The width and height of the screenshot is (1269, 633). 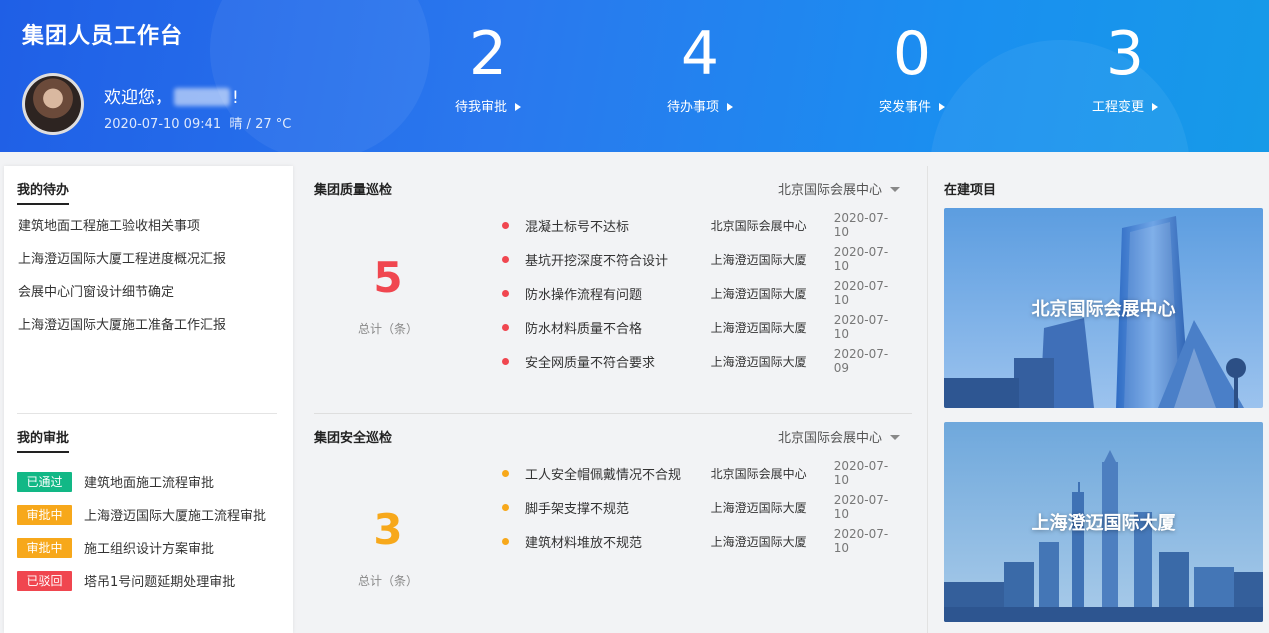 What do you see at coordinates (839, 436) in the screenshot?
I see `safety-site-dropdown: 北京国际会展中心` at bounding box center [839, 436].